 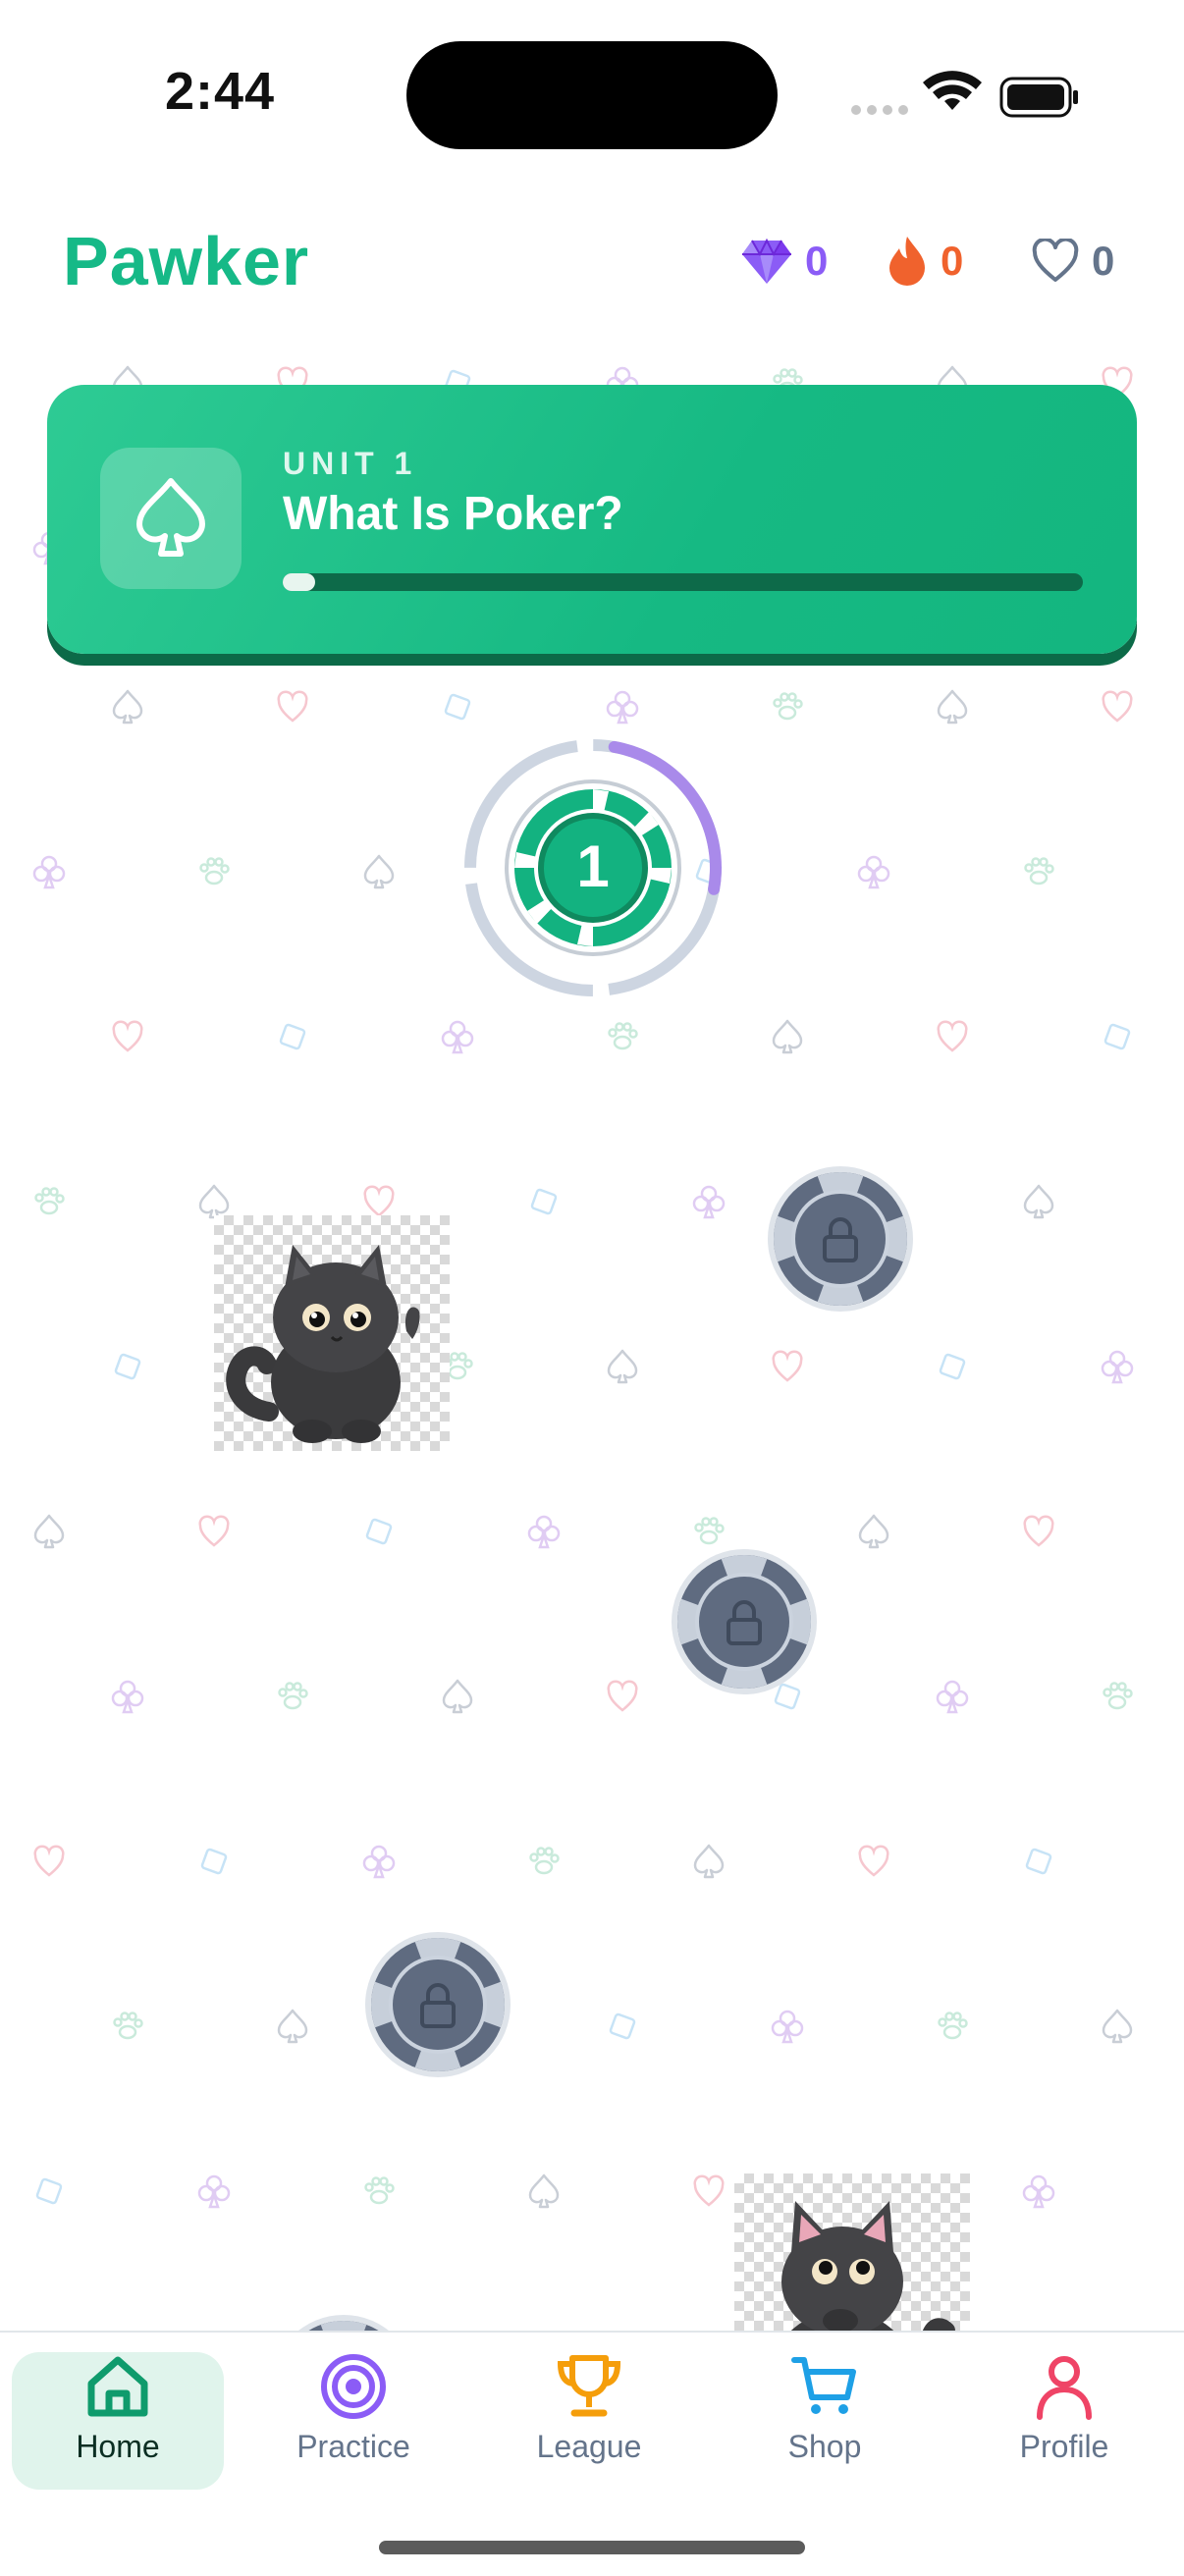 What do you see at coordinates (1104, 261) in the screenshot?
I see `hearts-count: 0` at bounding box center [1104, 261].